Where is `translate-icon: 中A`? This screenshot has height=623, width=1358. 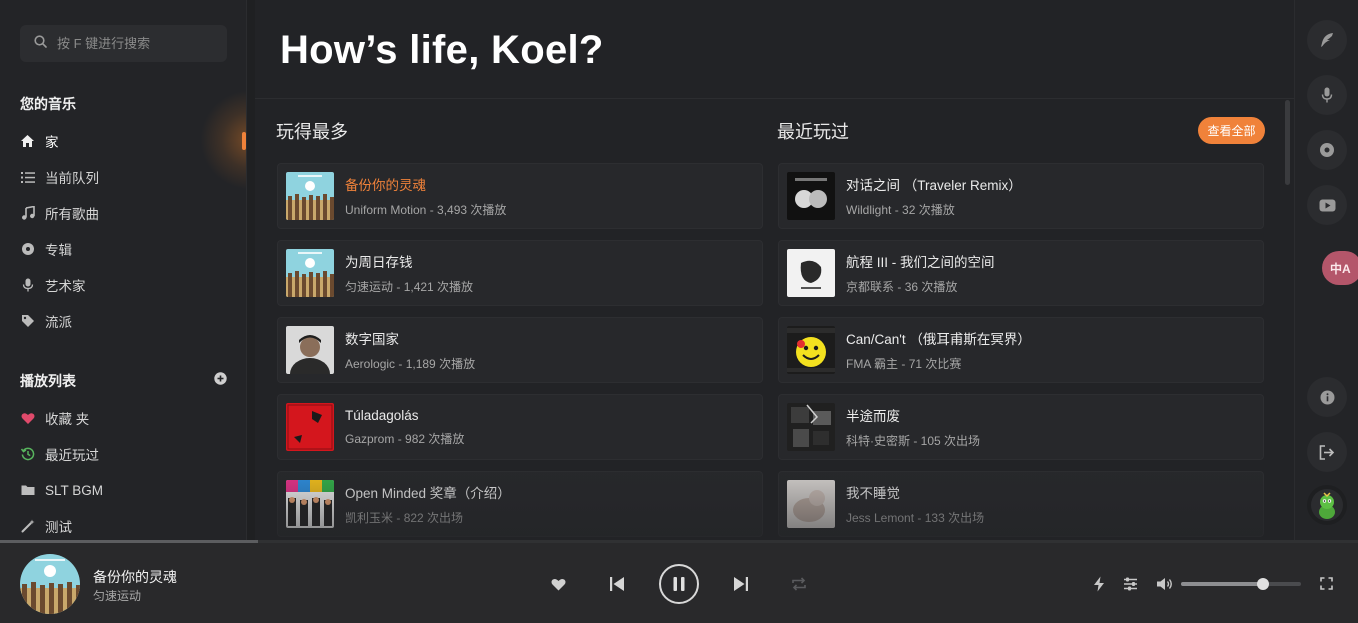
translate-icon: 中A is located at coordinates (1340, 268).